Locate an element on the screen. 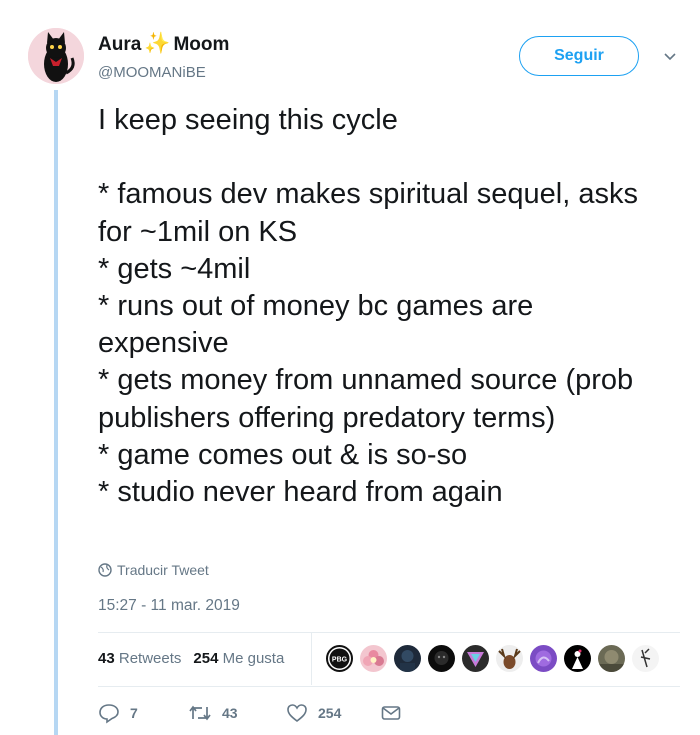 The image size is (700, 735). direct-message-button is located at coordinates (391, 713).